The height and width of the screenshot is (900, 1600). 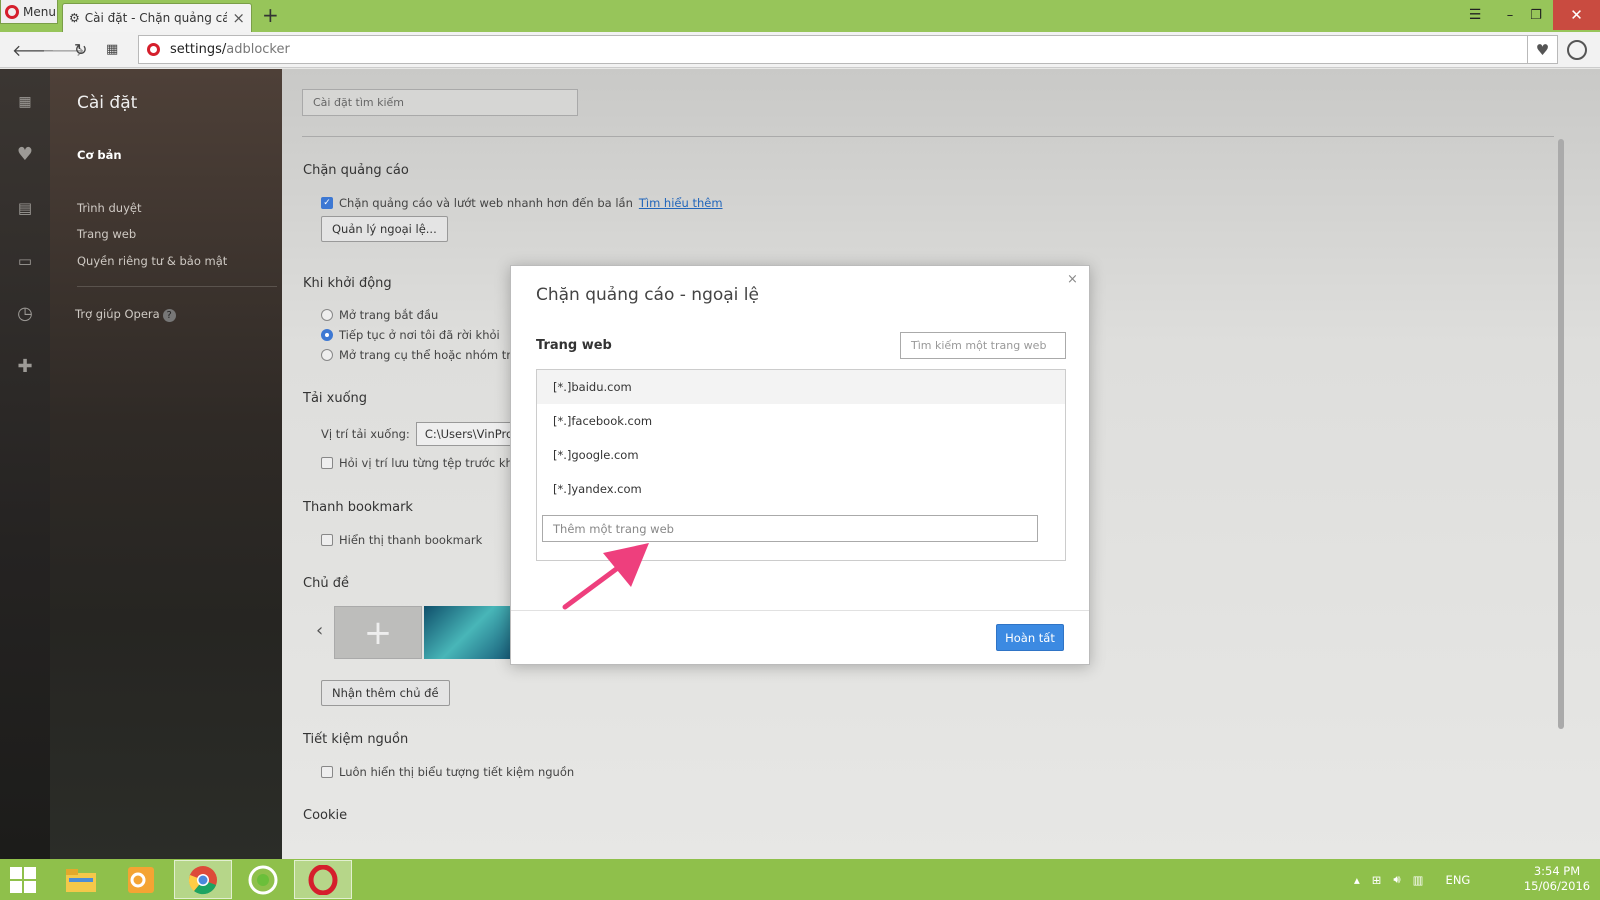 I want to click on system-tray: ▴ ⊞ 🔊︎ ▥ ENG, so click(x=1412, y=879).